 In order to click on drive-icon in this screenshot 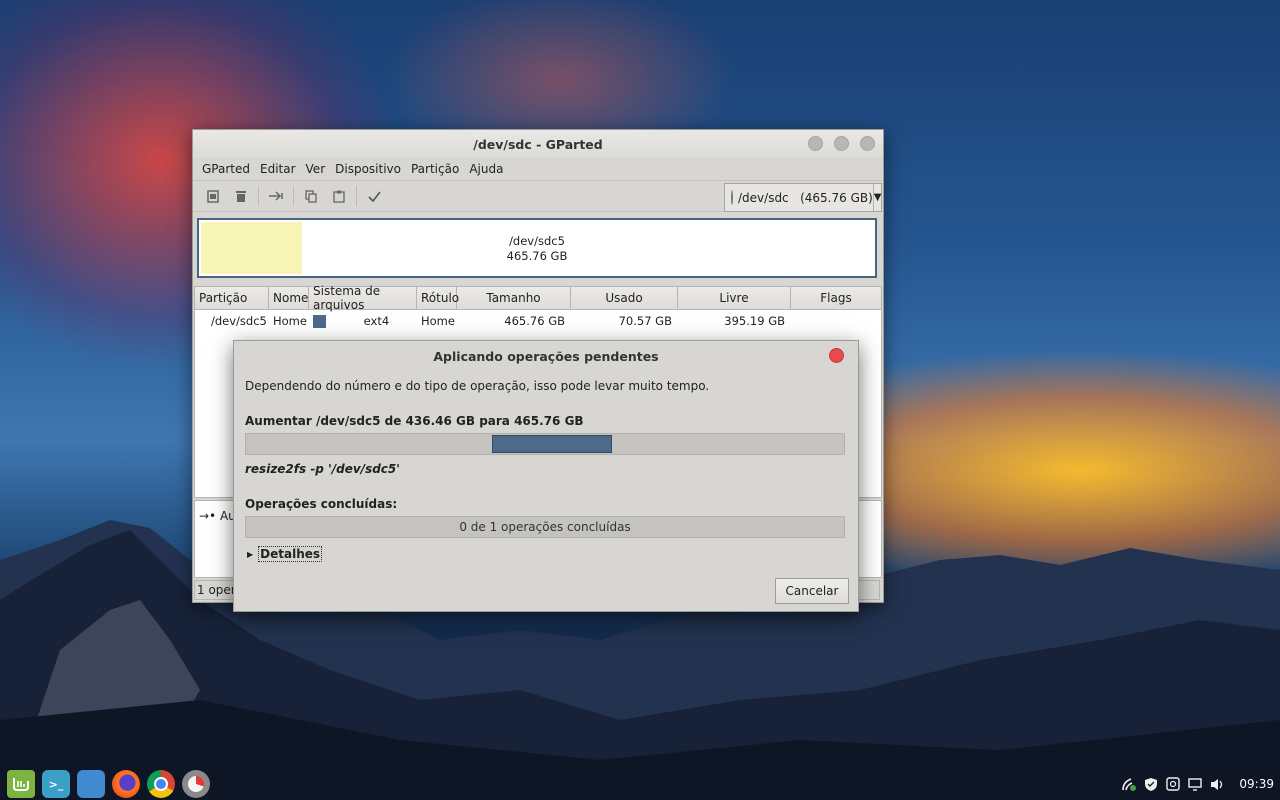, I will do `click(1173, 784)`.